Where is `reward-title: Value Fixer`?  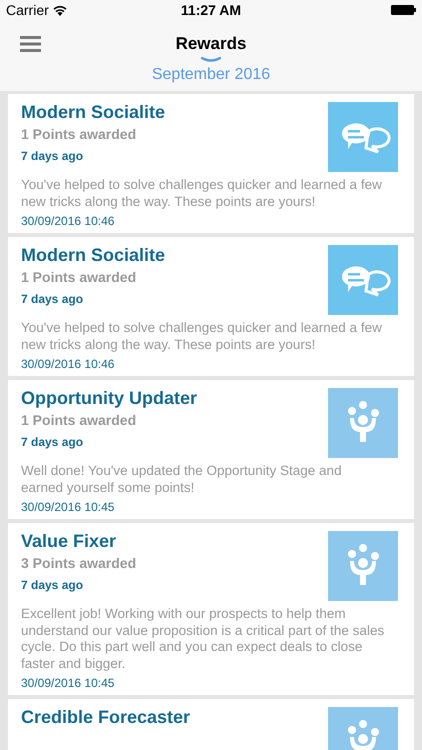
reward-title: Value Fixer is located at coordinates (69, 541).